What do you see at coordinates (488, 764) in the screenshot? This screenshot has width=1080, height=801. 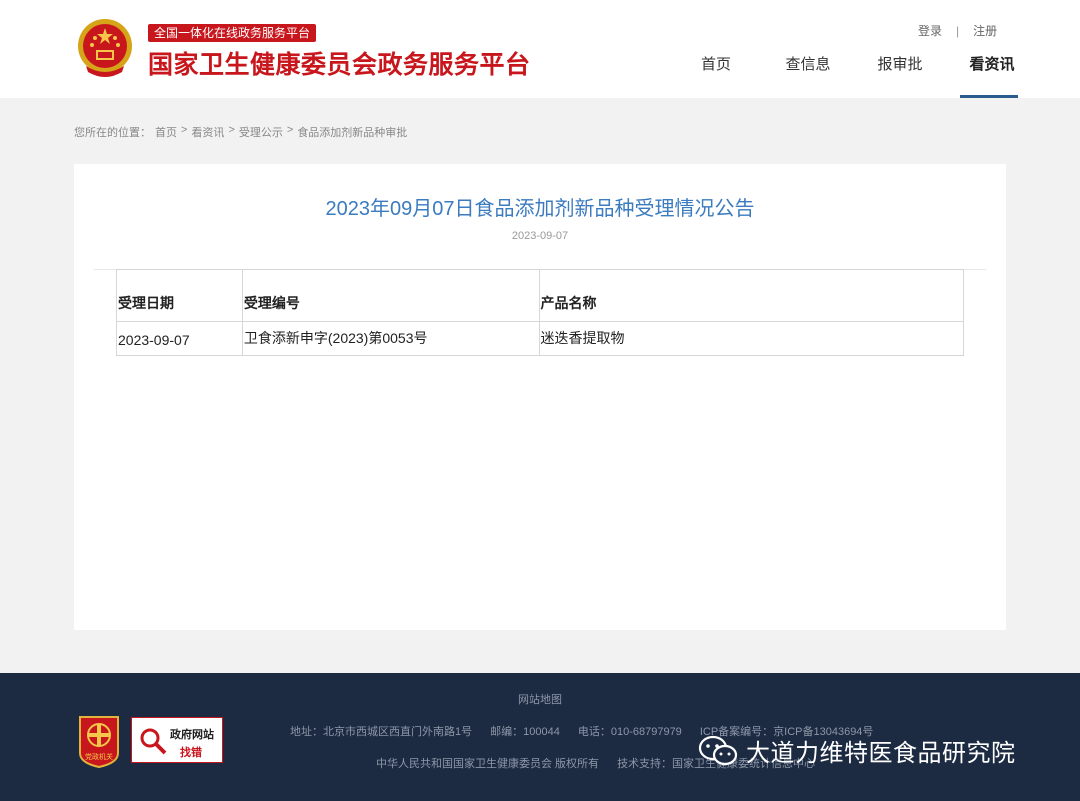 I see `footer-copyright: 中华人民共和国国家卫生健康委员会 版权所有` at bounding box center [488, 764].